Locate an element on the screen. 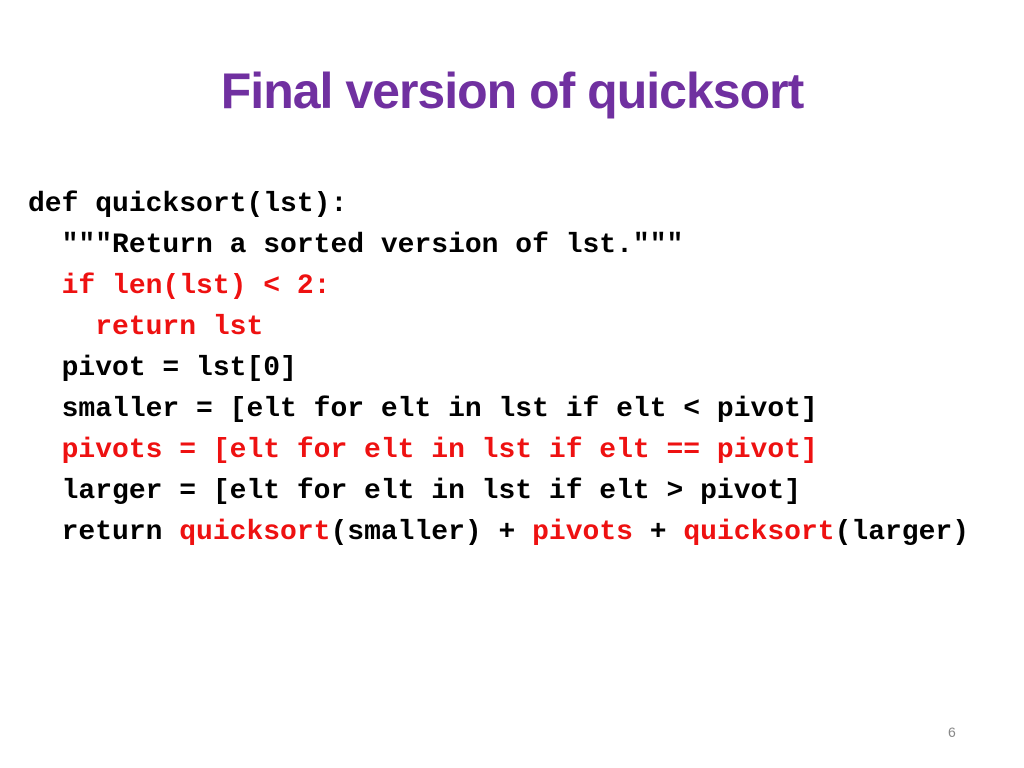 The width and height of the screenshot is (1024, 768). code-text: """Return a sorted version of lst.""" is located at coordinates (372, 245).